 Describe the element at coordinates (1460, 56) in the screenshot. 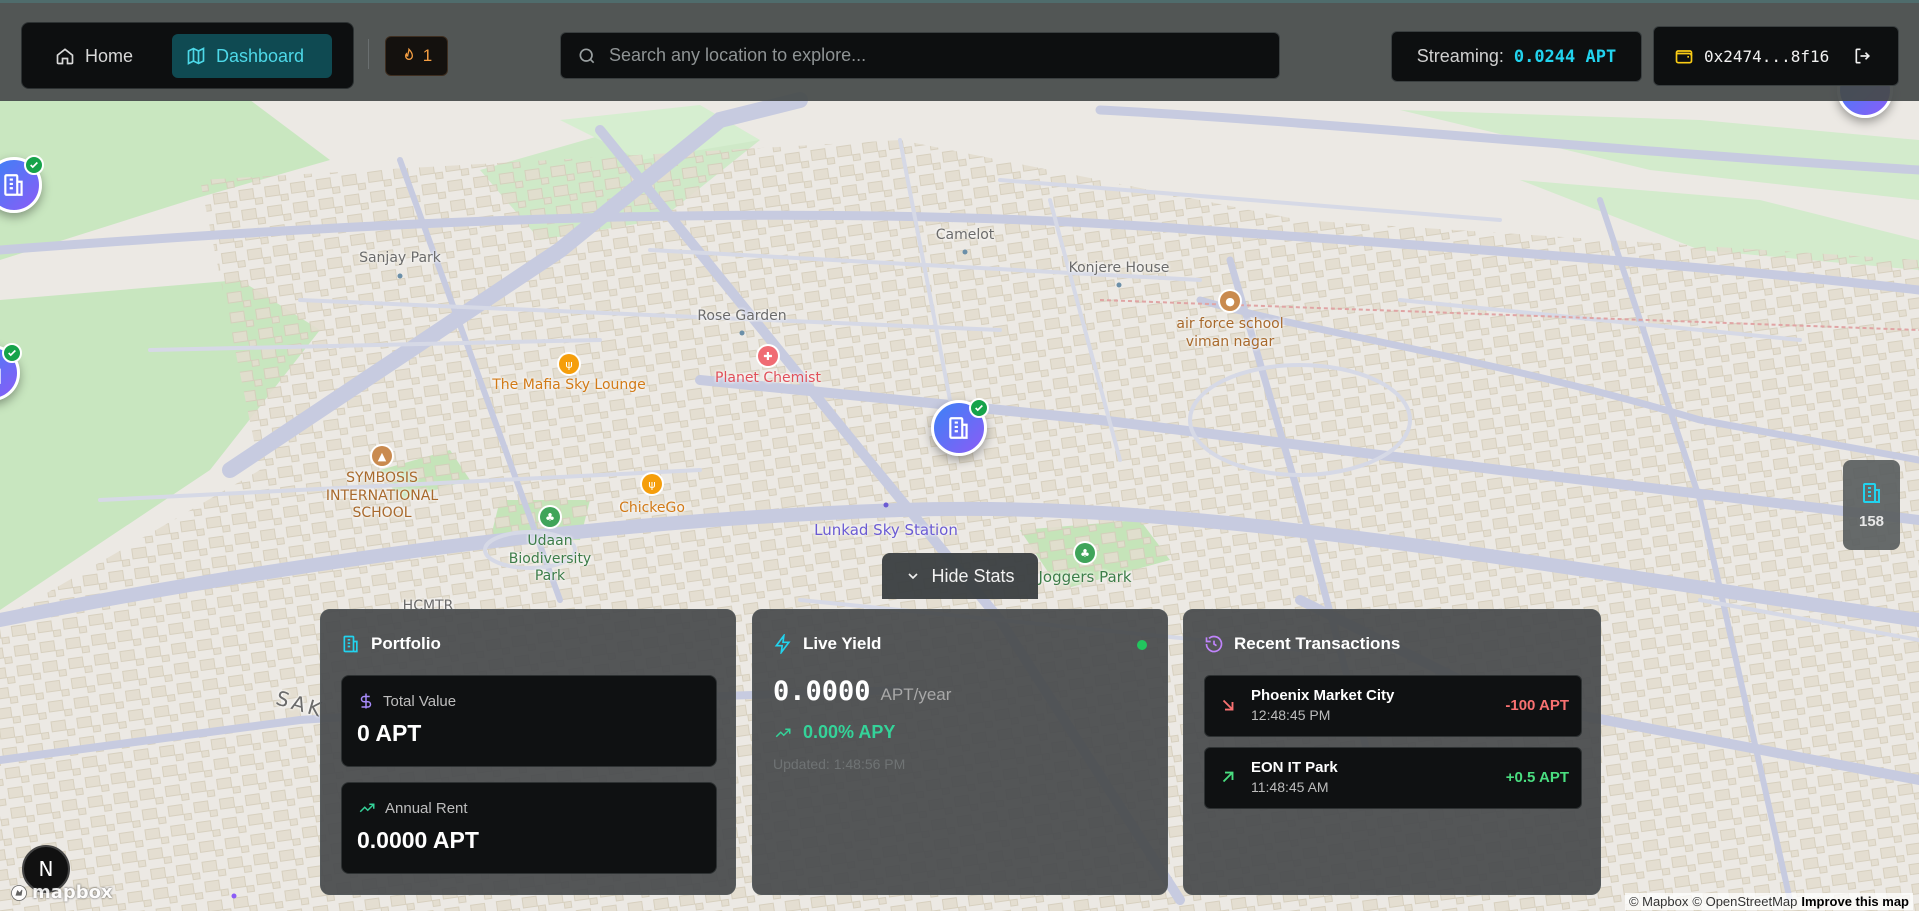

I see `streaming-label: Streaming:` at that location.